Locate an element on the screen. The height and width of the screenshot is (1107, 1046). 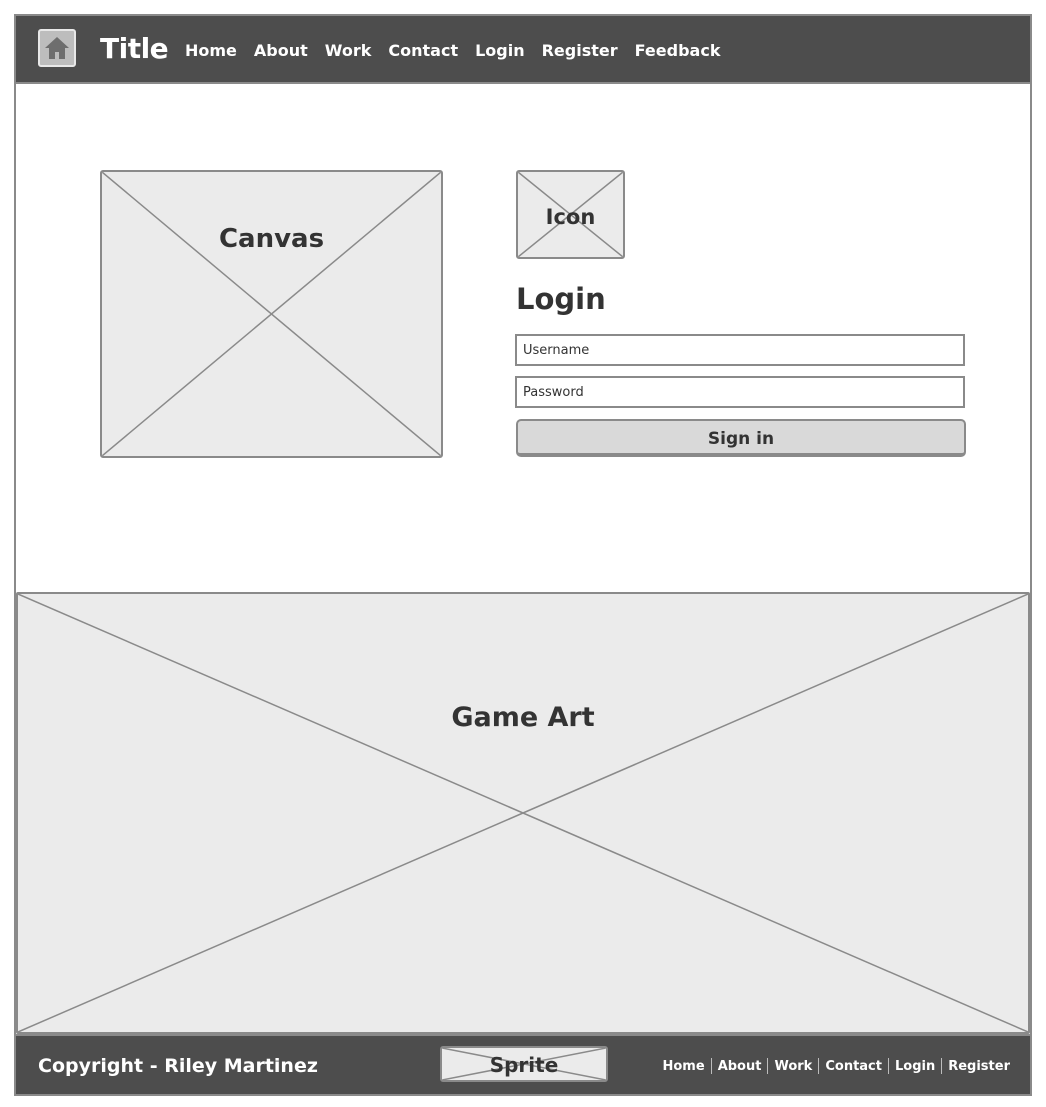
footer-link-contact: Contact is located at coordinates (853, 1066).